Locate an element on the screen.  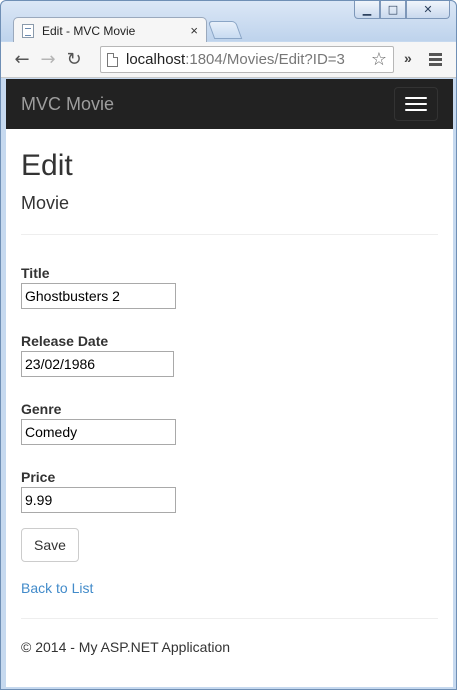
title-group: Title is located at coordinates (229, 287).